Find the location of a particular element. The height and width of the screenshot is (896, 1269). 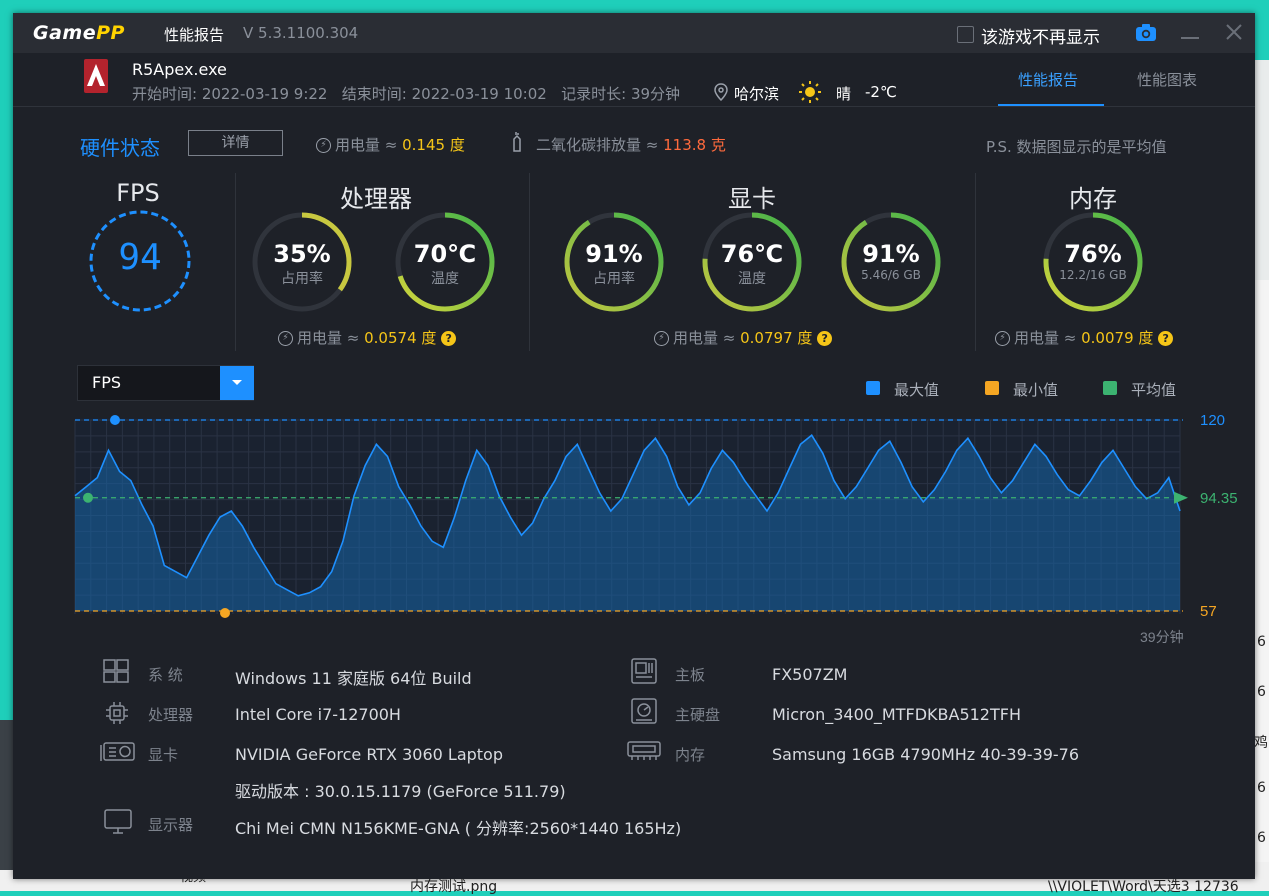

gamepp-logo: GamePP is located at coordinates (79, 33).